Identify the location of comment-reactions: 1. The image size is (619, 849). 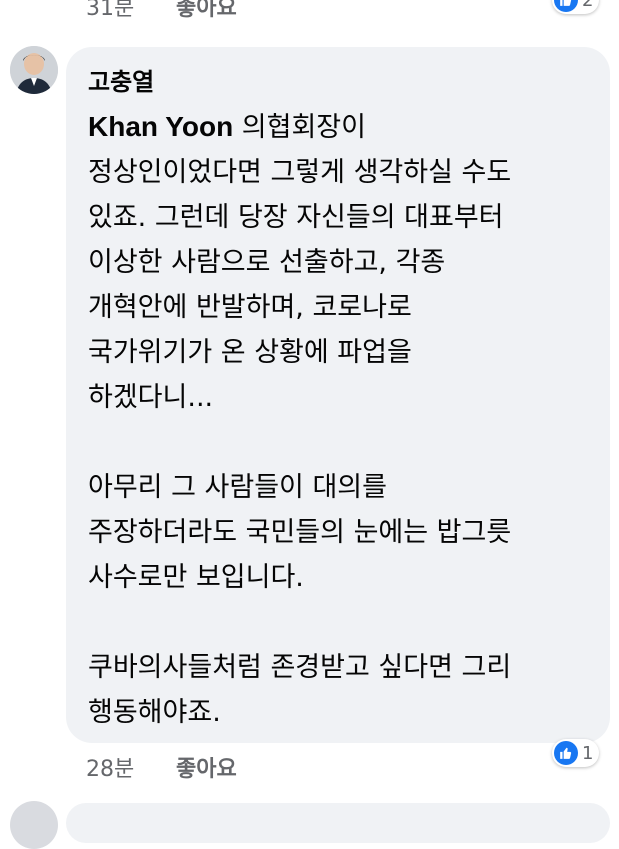
(576, 753).